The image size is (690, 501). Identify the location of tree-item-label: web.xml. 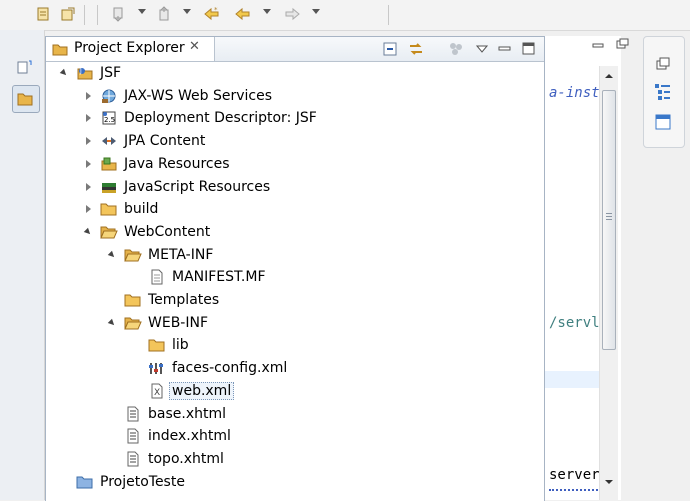
(202, 390).